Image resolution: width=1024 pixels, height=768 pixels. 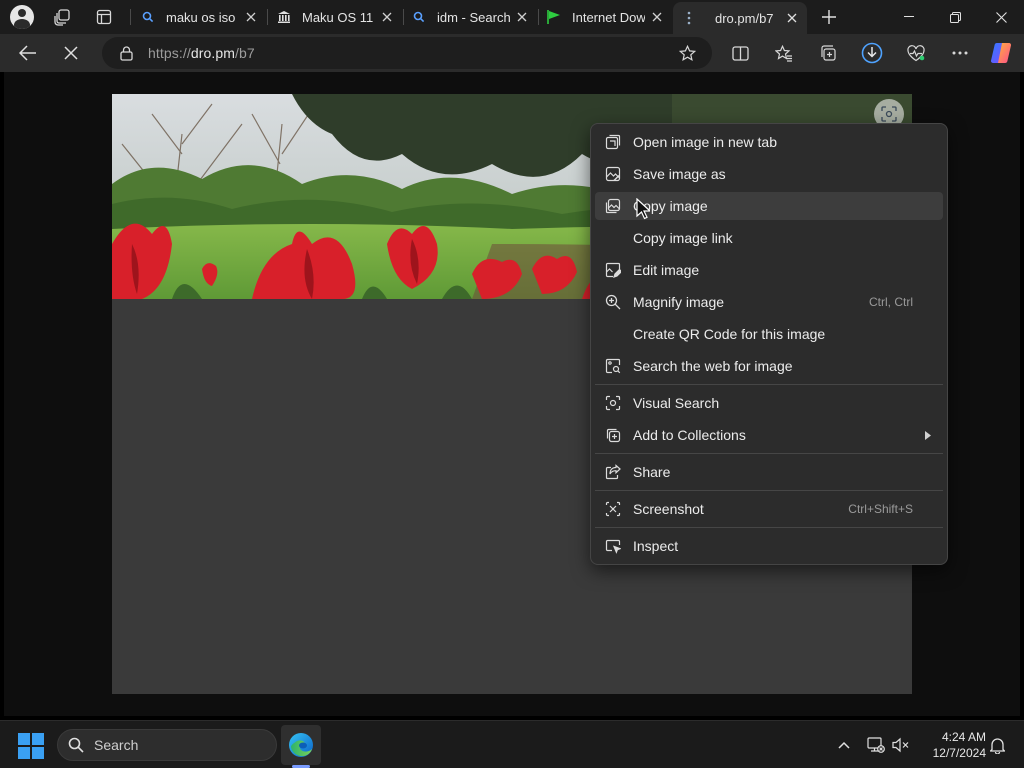 I want to click on url-text: https://dro.pm/b7, so click(x=201, y=53).